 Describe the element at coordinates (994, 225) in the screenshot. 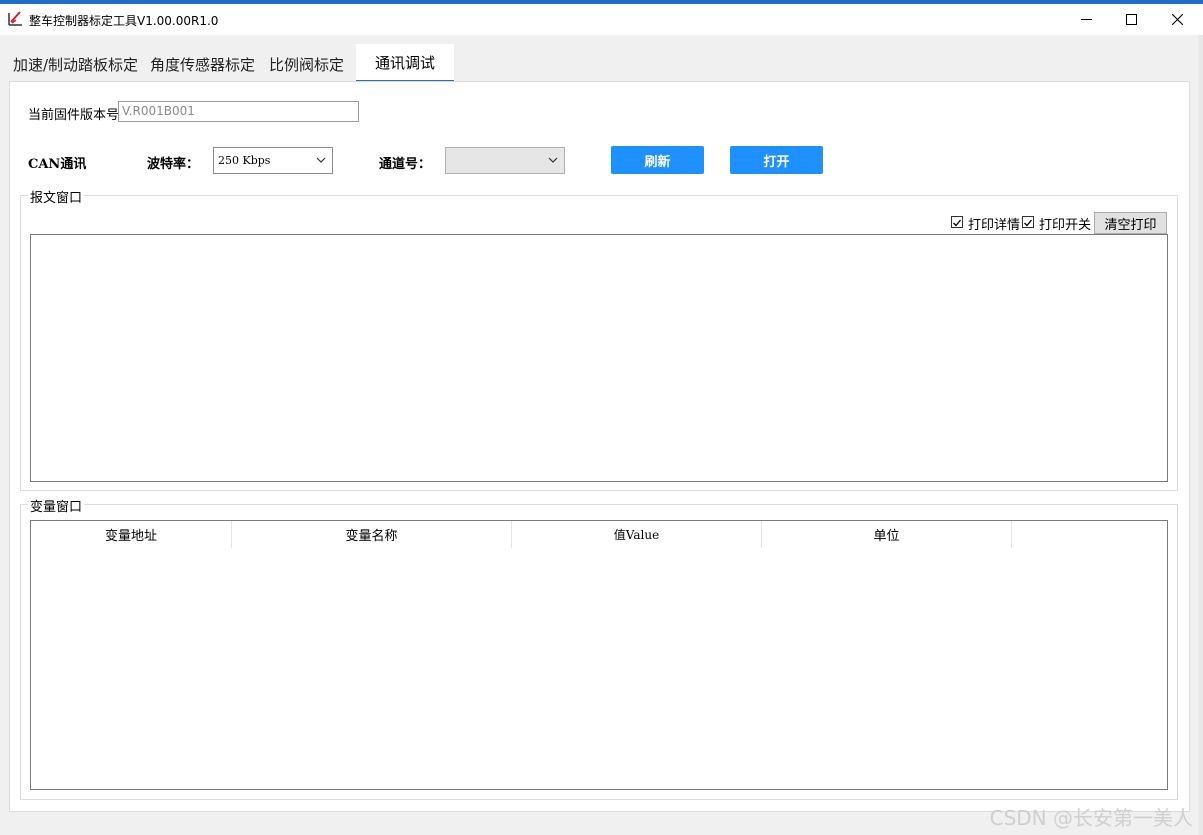

I see `print-detail-label: 打印详情` at that location.